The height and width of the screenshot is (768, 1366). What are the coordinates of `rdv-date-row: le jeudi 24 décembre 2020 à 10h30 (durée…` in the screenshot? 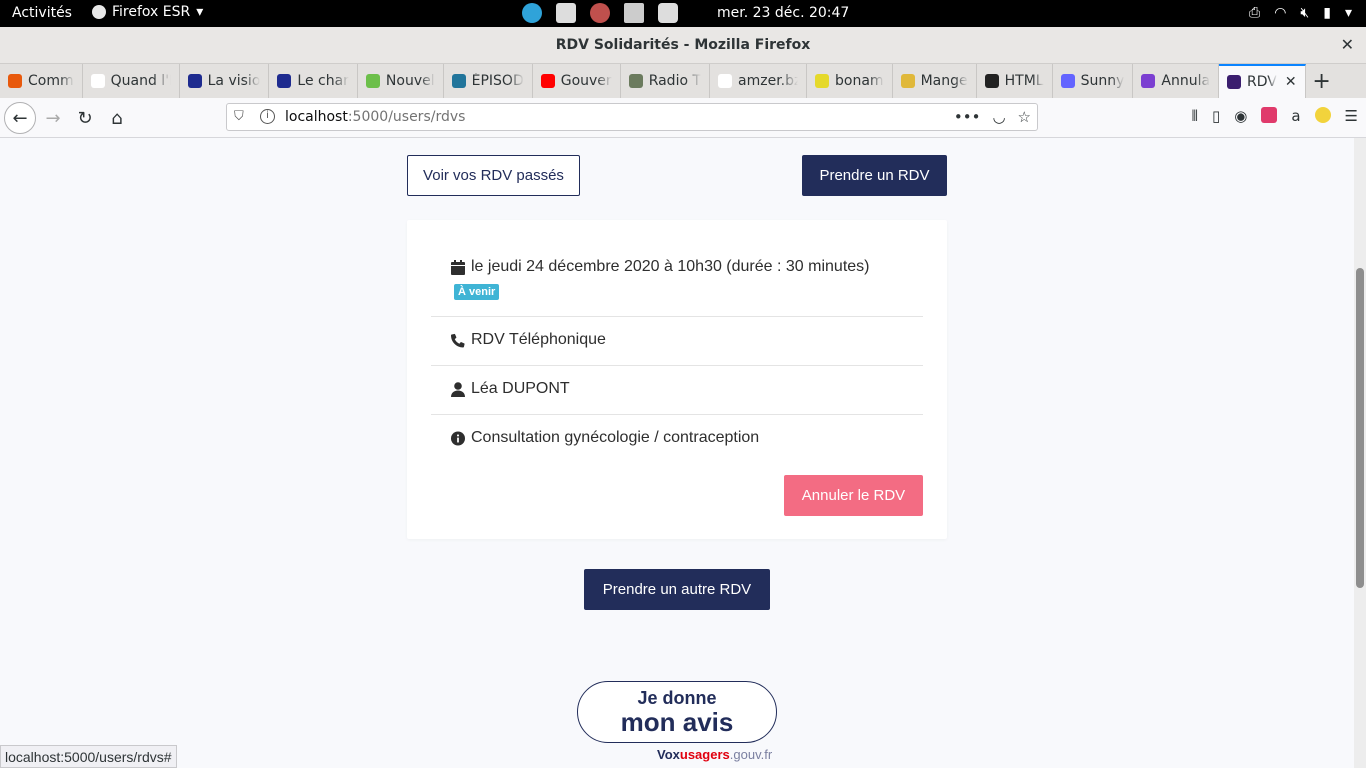 It's located at (677, 268).